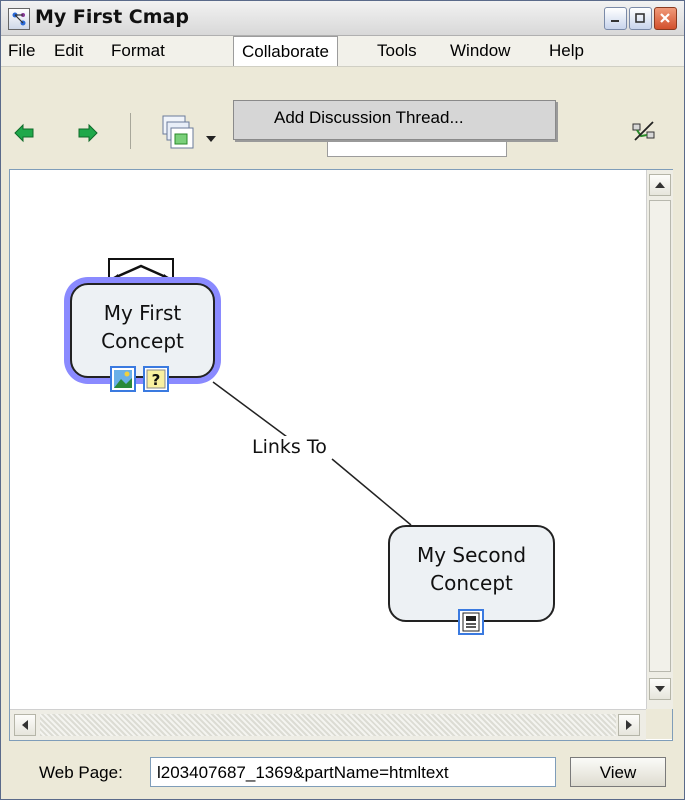  I want to click on vertical-scrollbar, so click(659, 439).